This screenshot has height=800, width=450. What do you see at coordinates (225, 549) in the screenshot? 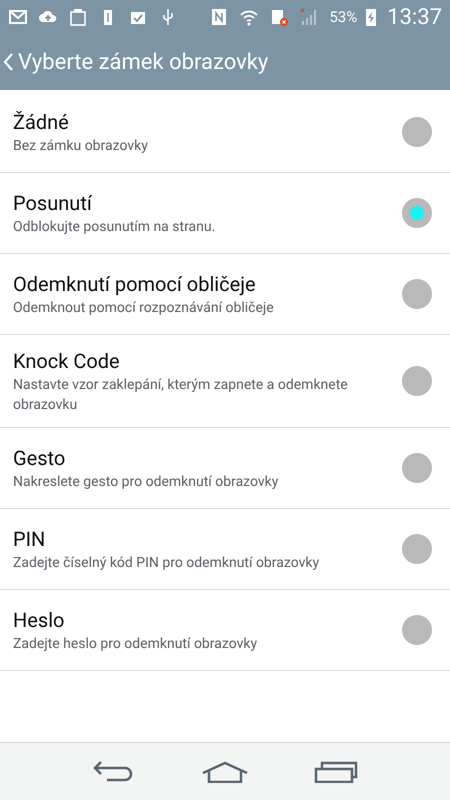
I see `lock-option: PIN Zadejte číselný kód PIN pro odemknutí obrazovky` at bounding box center [225, 549].